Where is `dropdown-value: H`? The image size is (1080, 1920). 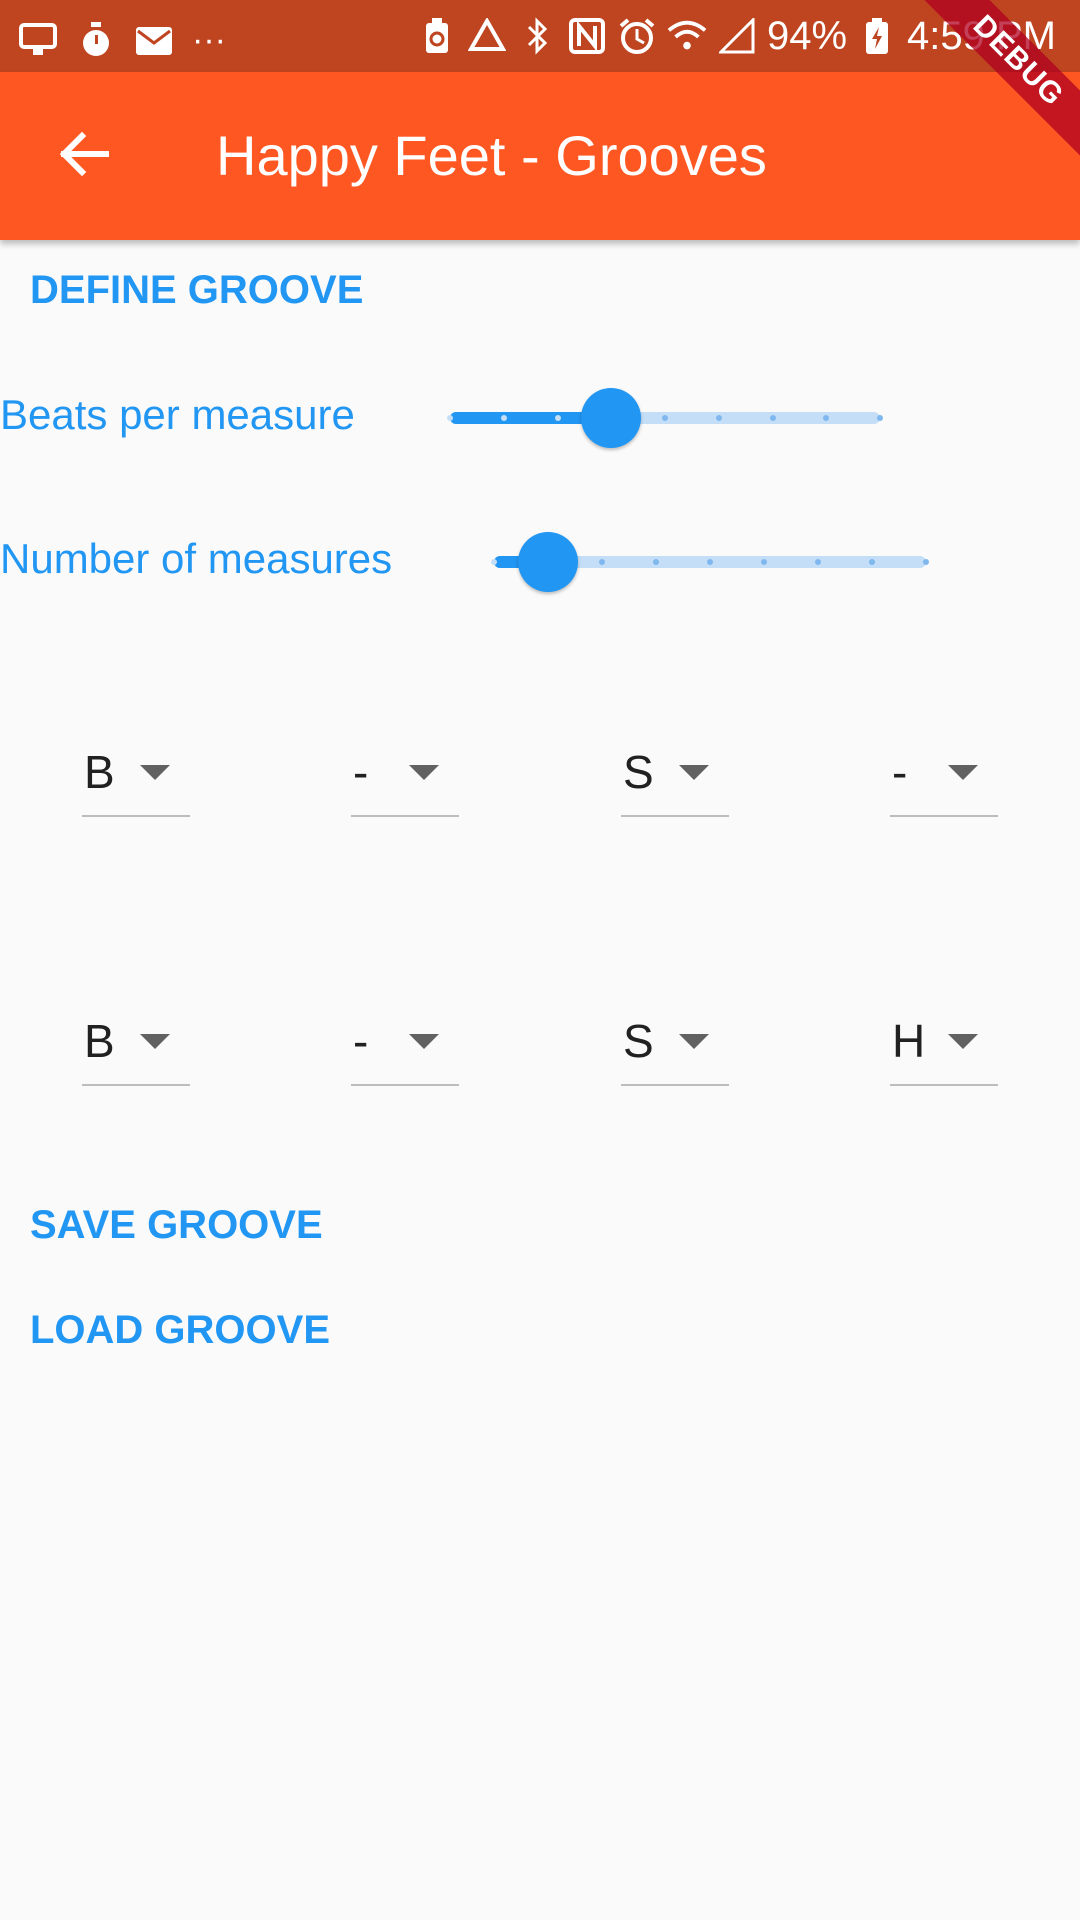 dropdown-value: H is located at coordinates (909, 1041).